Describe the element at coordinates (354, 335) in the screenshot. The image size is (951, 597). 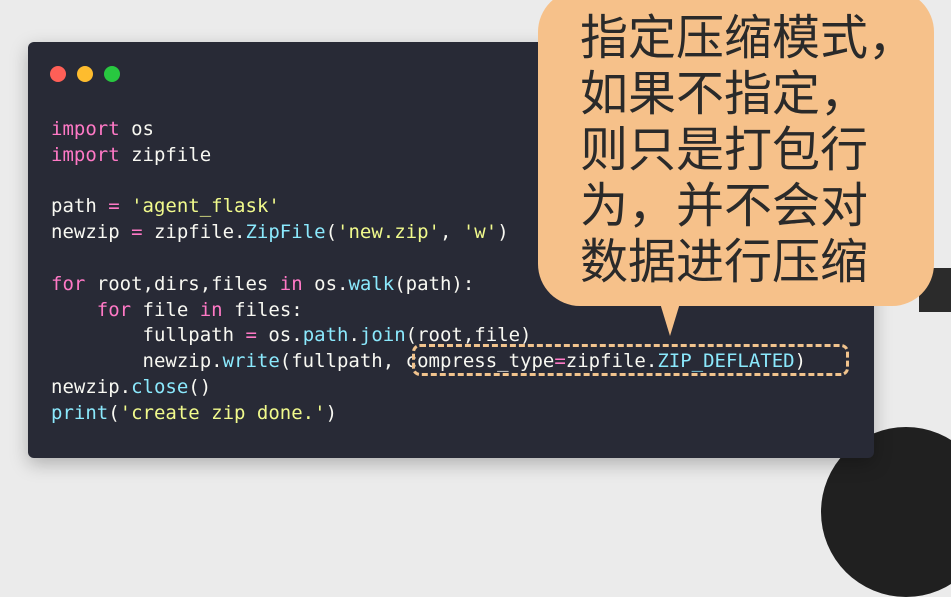
I see `code-token: .` at that location.